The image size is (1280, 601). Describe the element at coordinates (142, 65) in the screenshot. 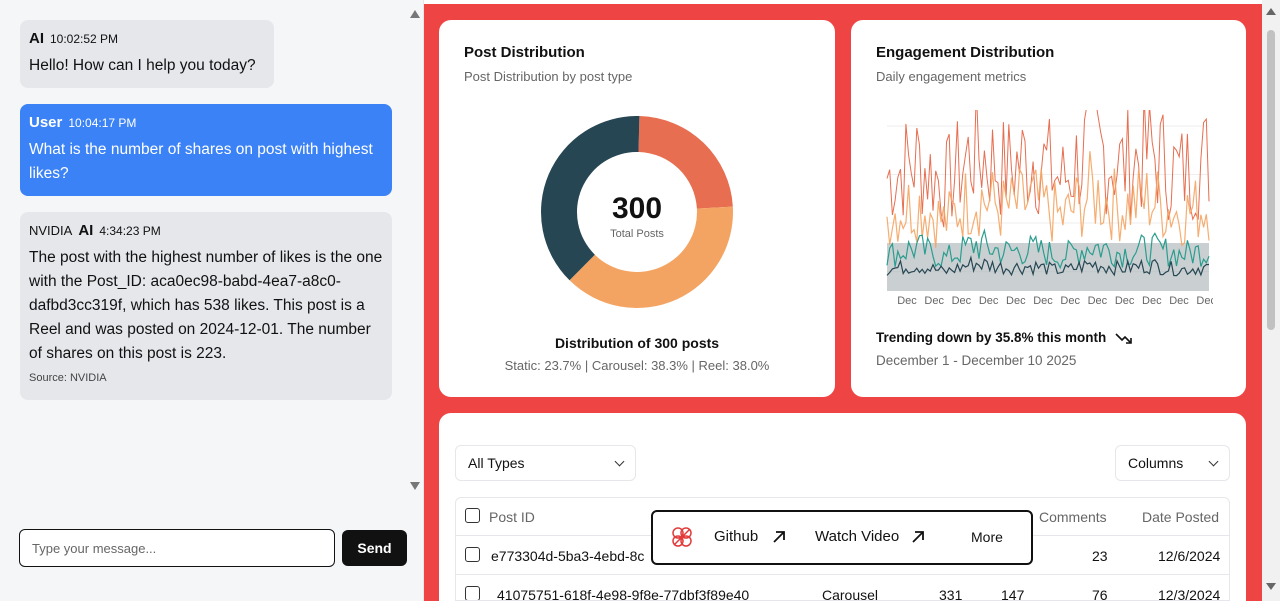

I see `message-text: Hello! How can I help you today?` at that location.